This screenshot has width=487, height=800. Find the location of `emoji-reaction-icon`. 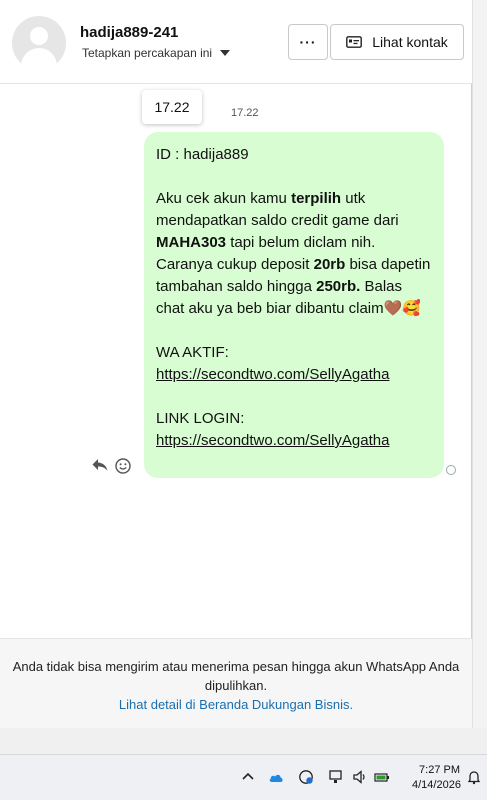

emoji-reaction-icon is located at coordinates (123, 466).